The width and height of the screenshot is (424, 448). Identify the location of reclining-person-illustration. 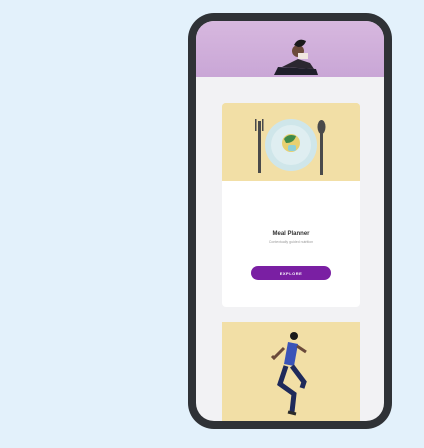
(296, 57).